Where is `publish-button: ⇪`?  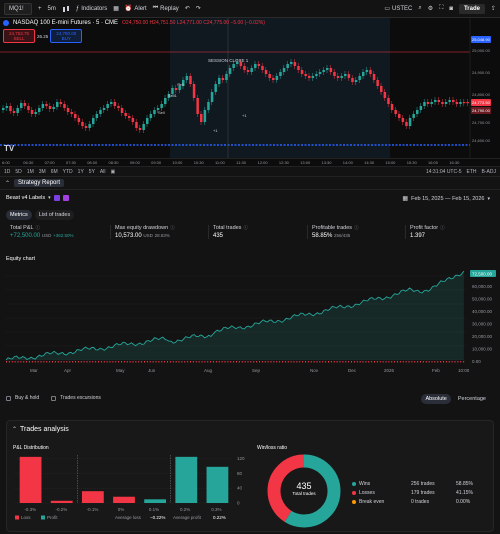
publish-button: ⇪ is located at coordinates (493, 8).